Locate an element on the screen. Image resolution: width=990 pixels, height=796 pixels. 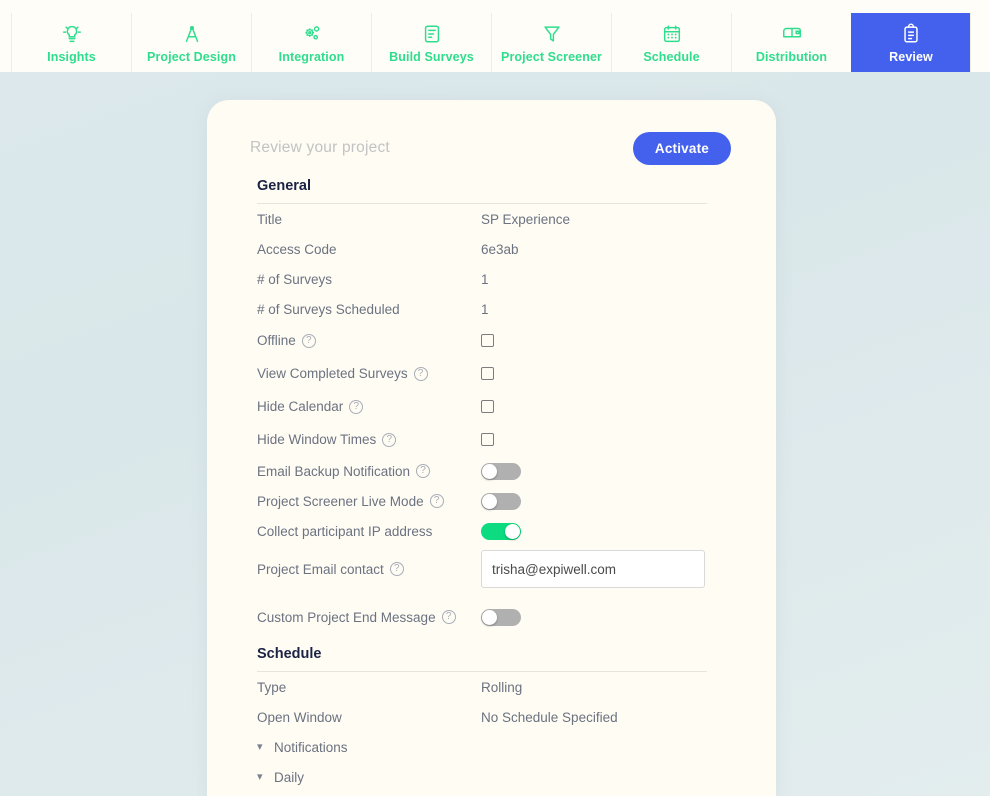
collapsible-label: Notifications is located at coordinates (311, 747).